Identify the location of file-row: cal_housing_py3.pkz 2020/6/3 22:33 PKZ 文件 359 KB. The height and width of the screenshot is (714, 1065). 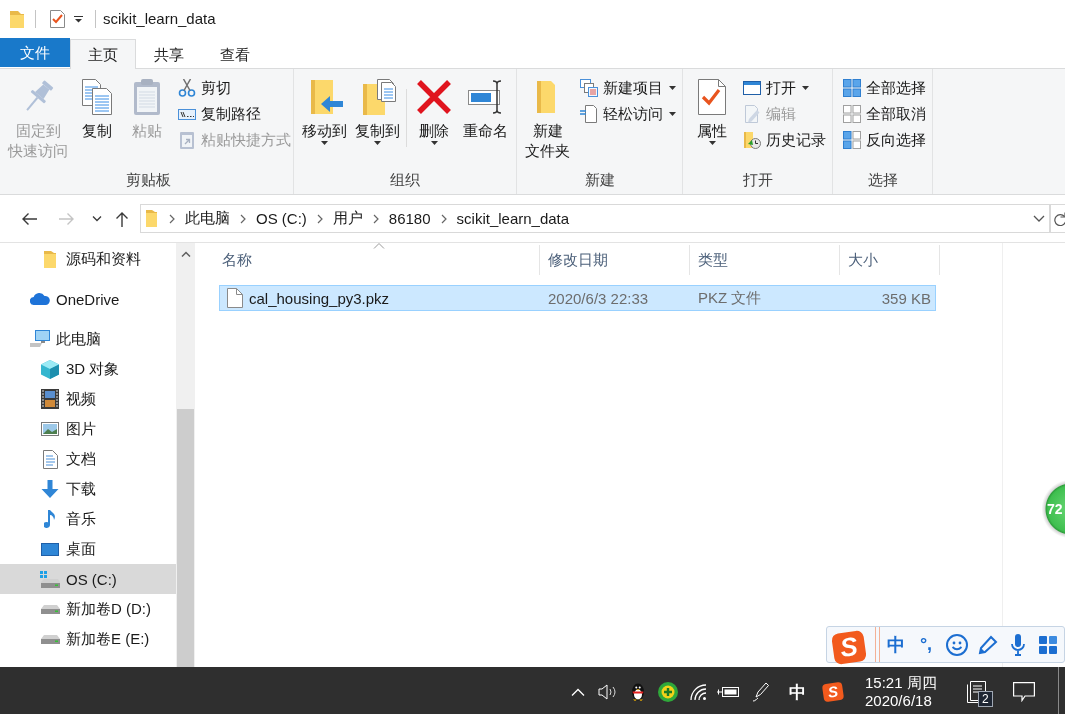
(577, 298).